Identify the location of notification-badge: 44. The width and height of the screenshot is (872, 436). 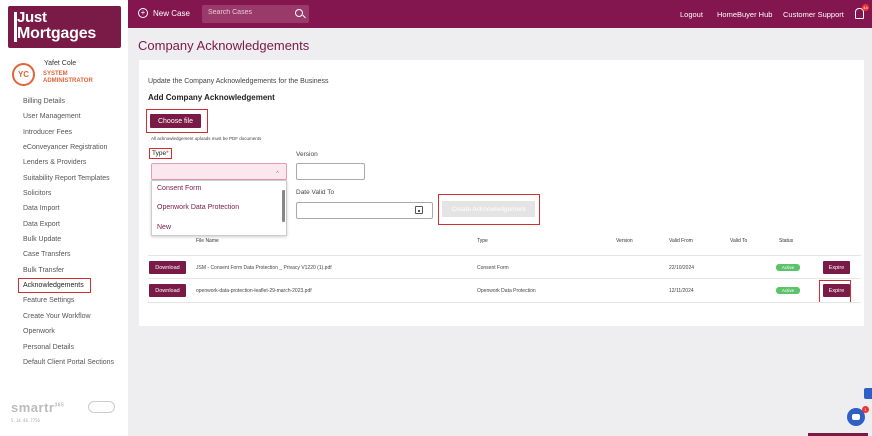
(865, 7).